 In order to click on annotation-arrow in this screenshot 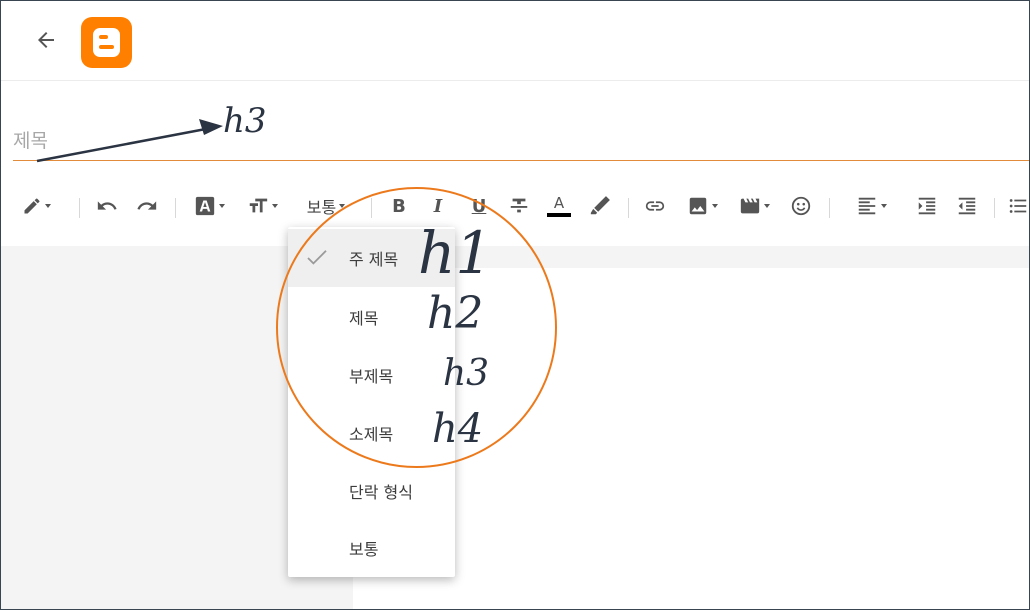, I will do `click(129, 141)`.